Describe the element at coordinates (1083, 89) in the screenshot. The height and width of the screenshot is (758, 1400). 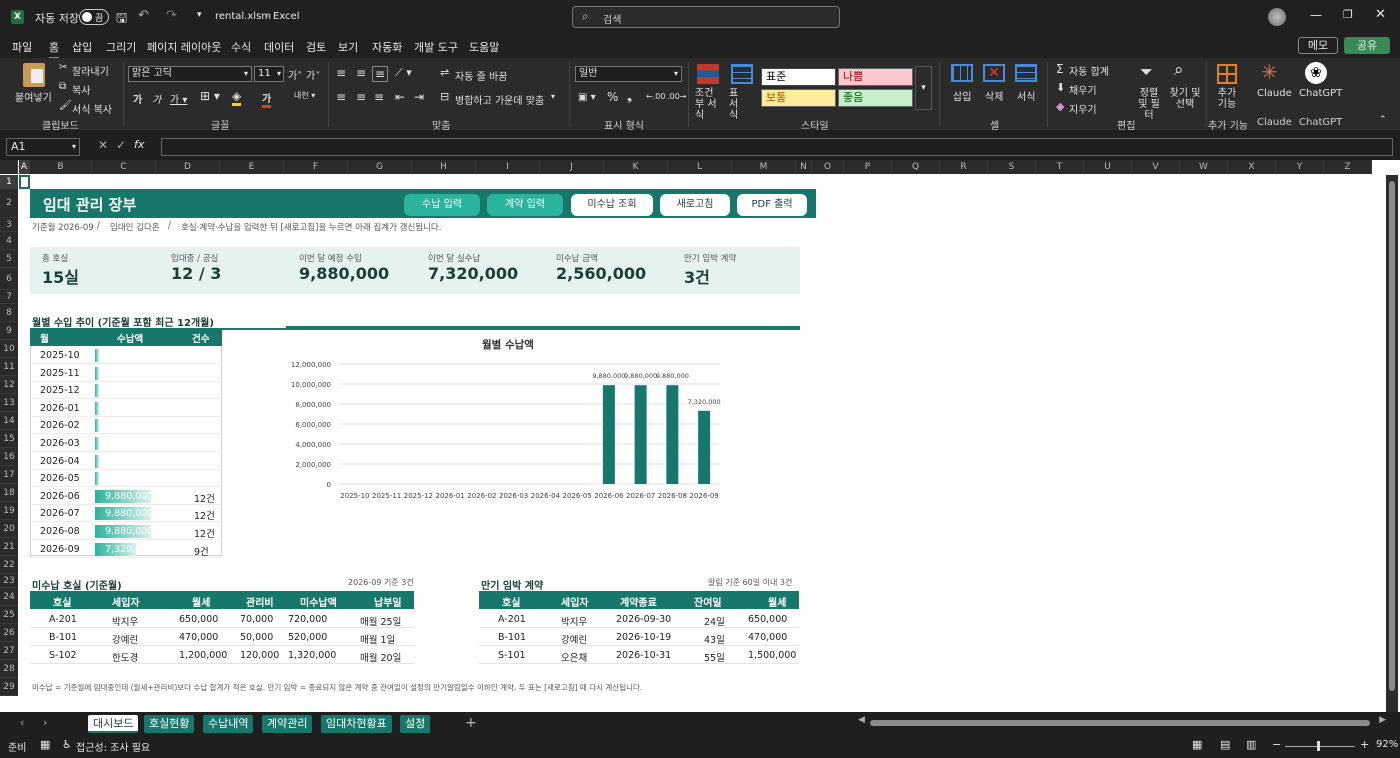
I see `fill-button: 채우기` at that location.